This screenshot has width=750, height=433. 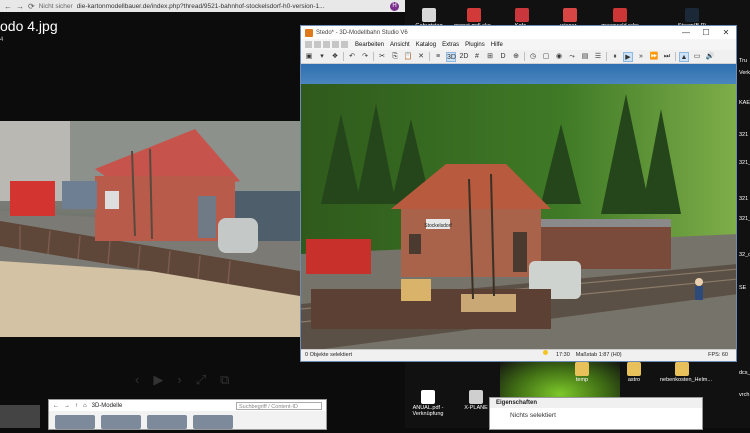 I want to click on copy-icon: ⎘, so click(x=395, y=57).